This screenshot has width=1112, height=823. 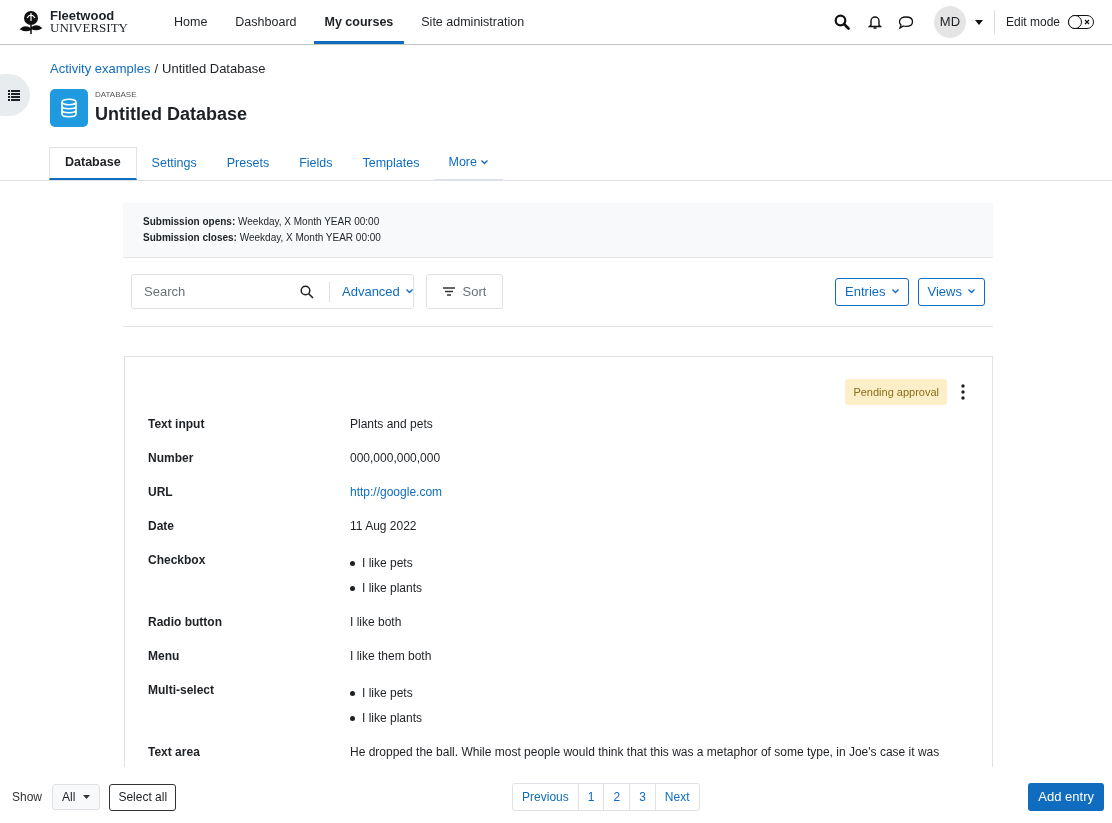 I want to click on field-value: He dropped the ball. While most people would think that this was a metaphor of some type, in Joe's case it was, so click(x=645, y=752).